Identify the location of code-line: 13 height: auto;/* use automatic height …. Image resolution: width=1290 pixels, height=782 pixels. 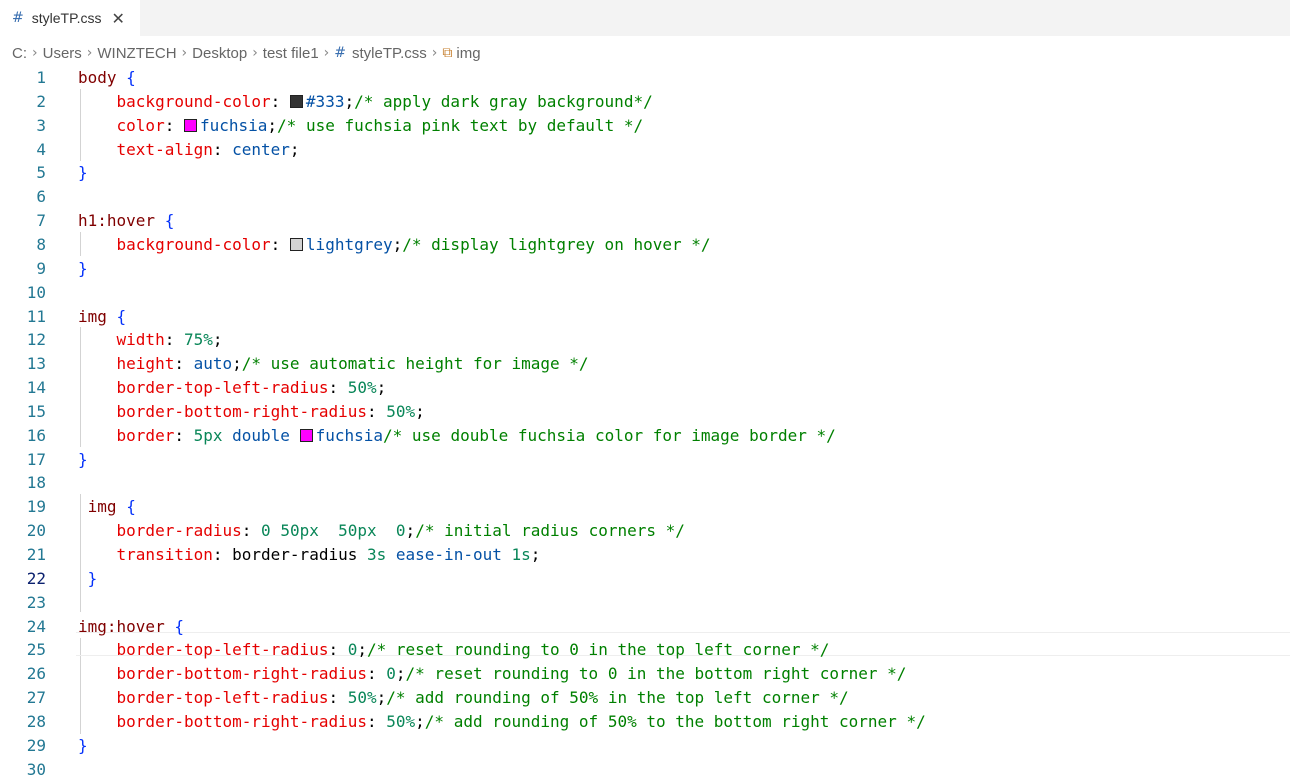
(645, 364).